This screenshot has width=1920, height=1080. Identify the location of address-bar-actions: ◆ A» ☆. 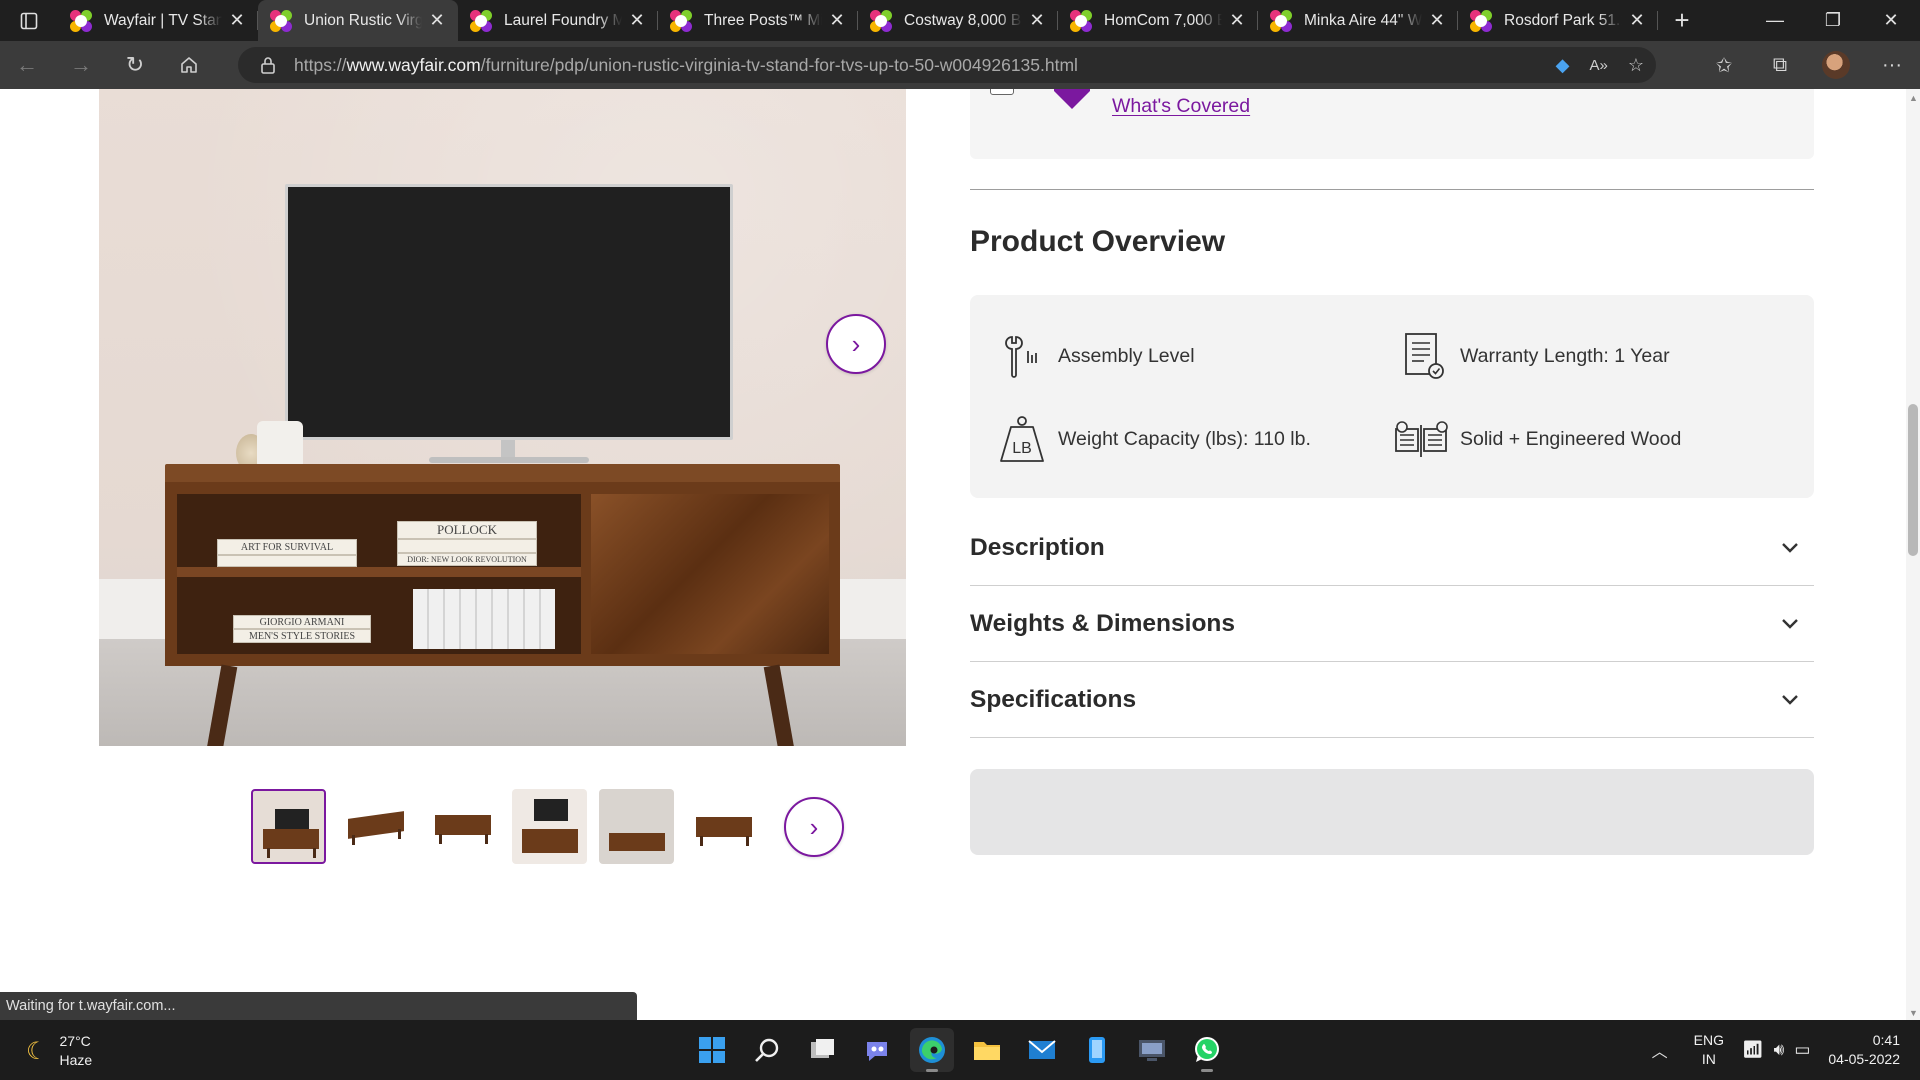
(1600, 65).